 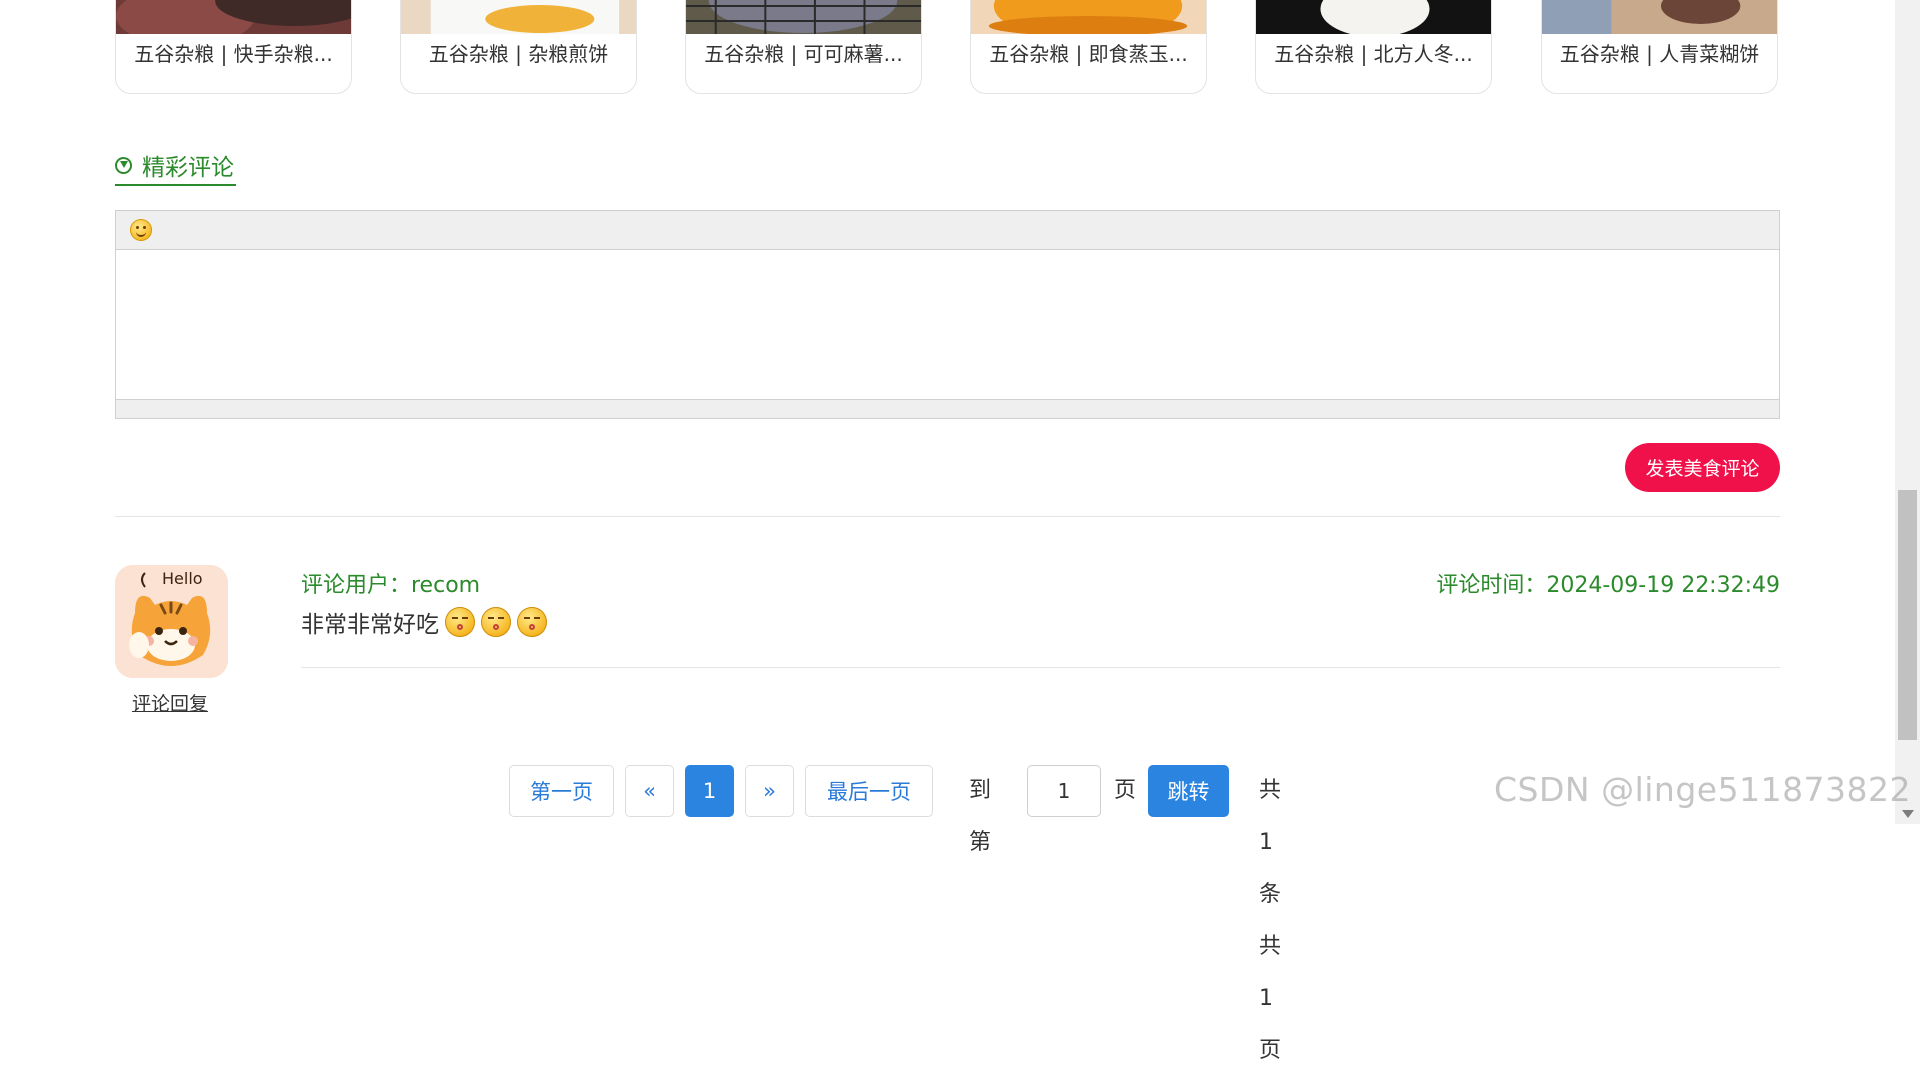 What do you see at coordinates (709, 791) in the screenshot?
I see `page-1-button: 1` at bounding box center [709, 791].